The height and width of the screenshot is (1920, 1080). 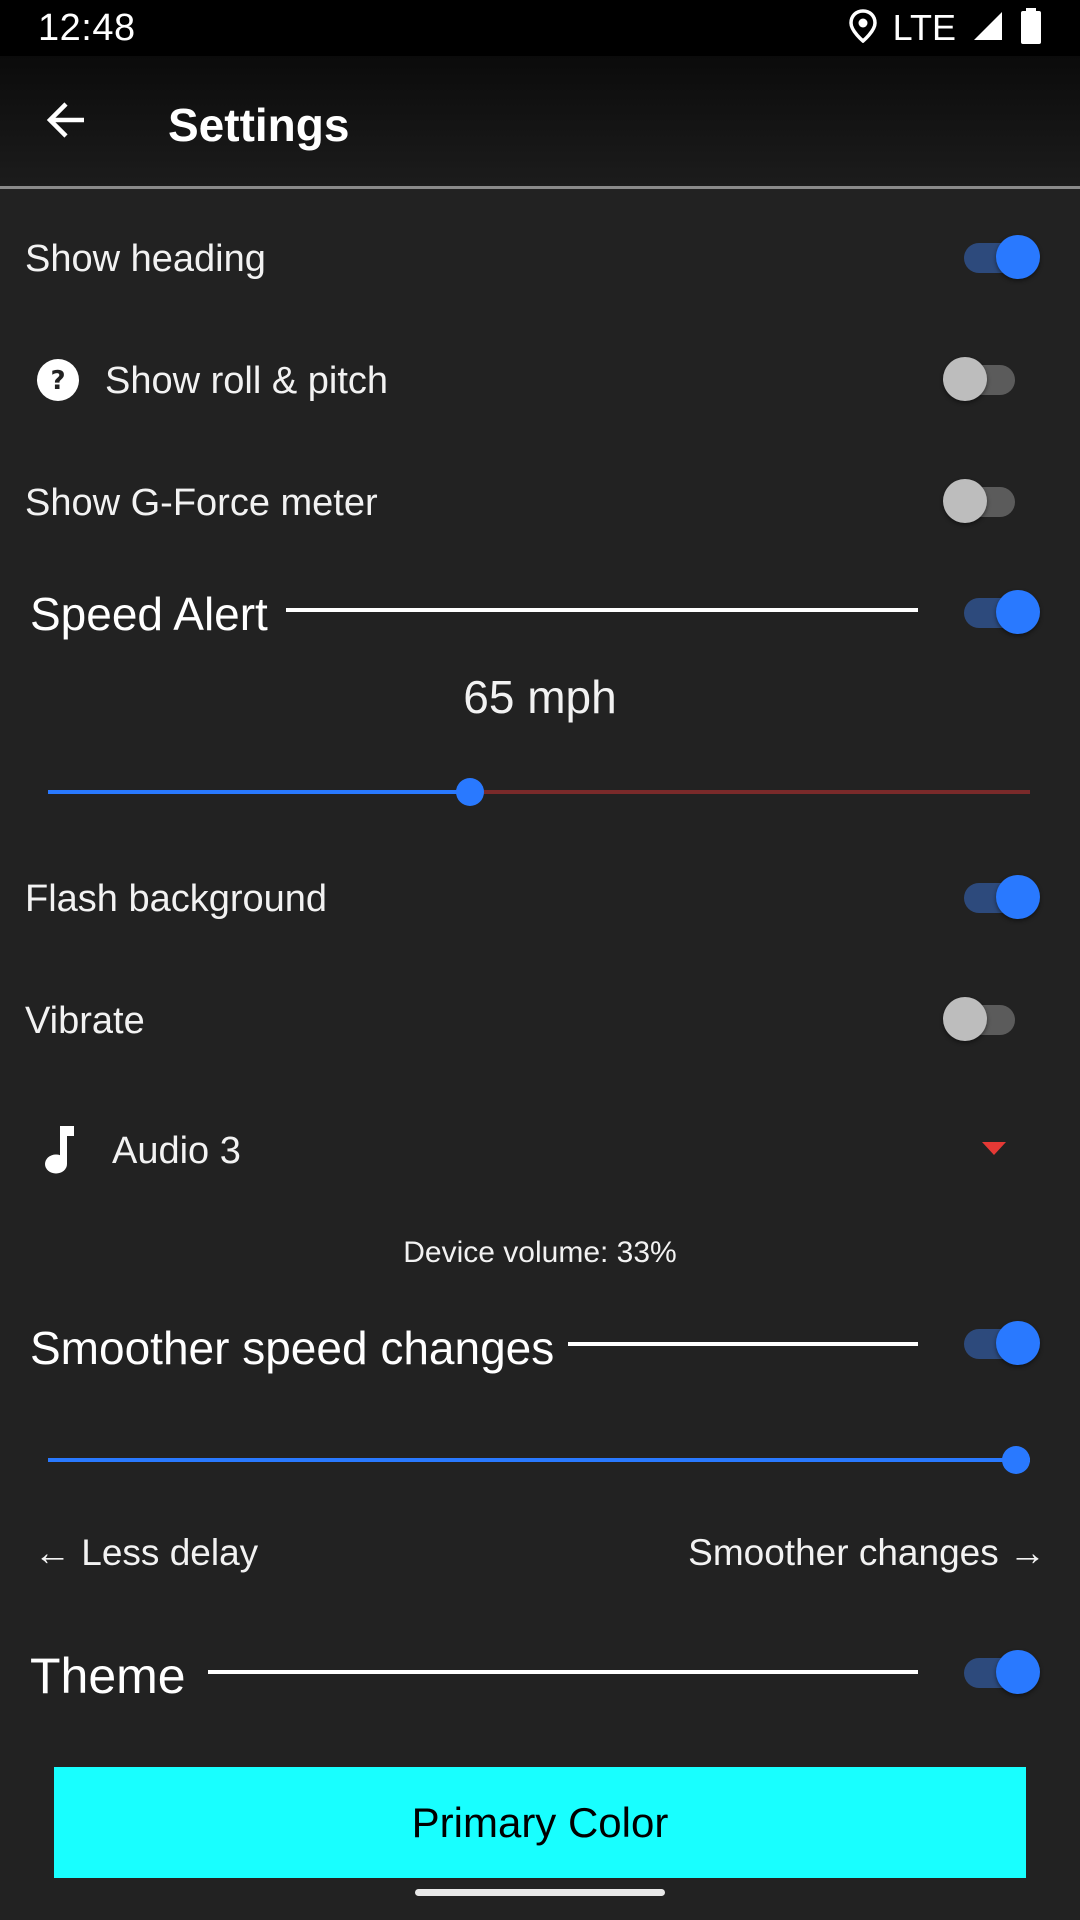 I want to click on primary-color-button: Primary Color, so click(x=540, y=1822).